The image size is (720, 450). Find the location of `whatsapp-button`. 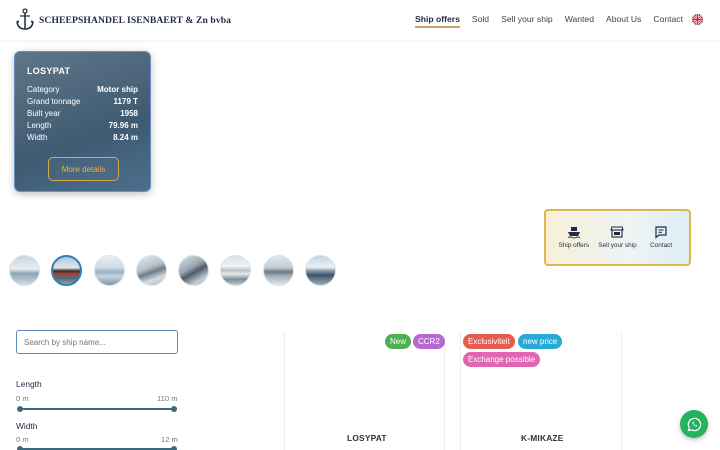

whatsapp-button is located at coordinates (694, 424).